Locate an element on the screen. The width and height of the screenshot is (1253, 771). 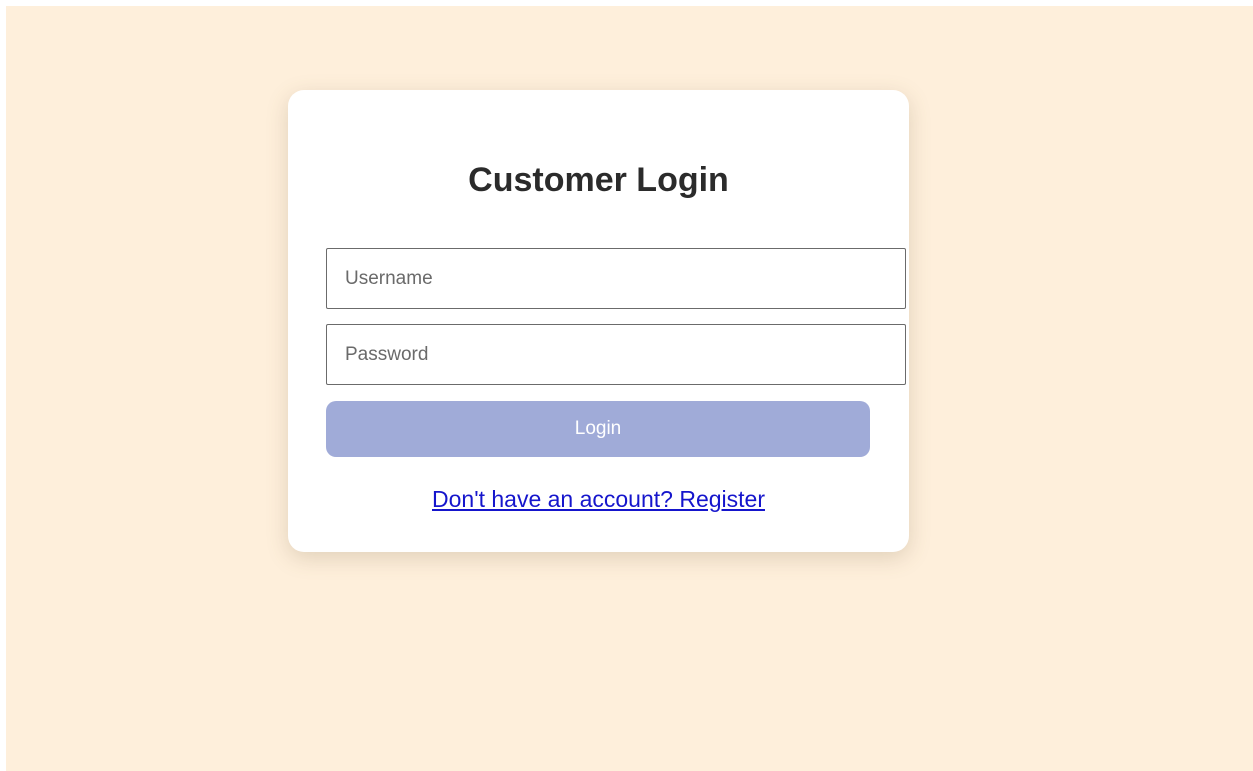
register-link: Don't have an account? Register is located at coordinates (598, 499).